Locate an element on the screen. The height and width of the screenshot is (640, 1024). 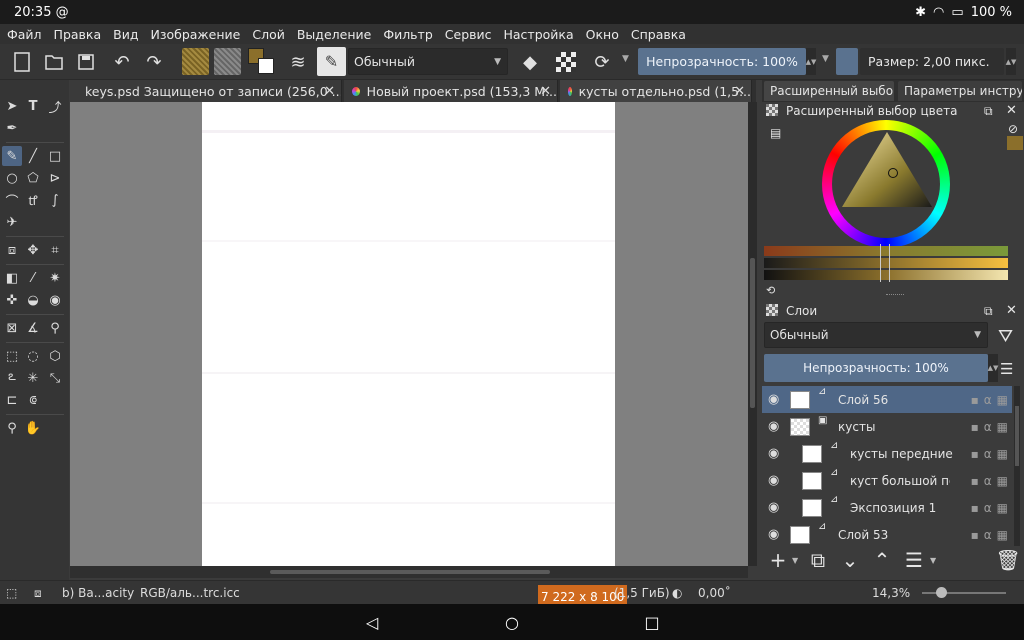
zoom-slider is located at coordinates (964, 593).